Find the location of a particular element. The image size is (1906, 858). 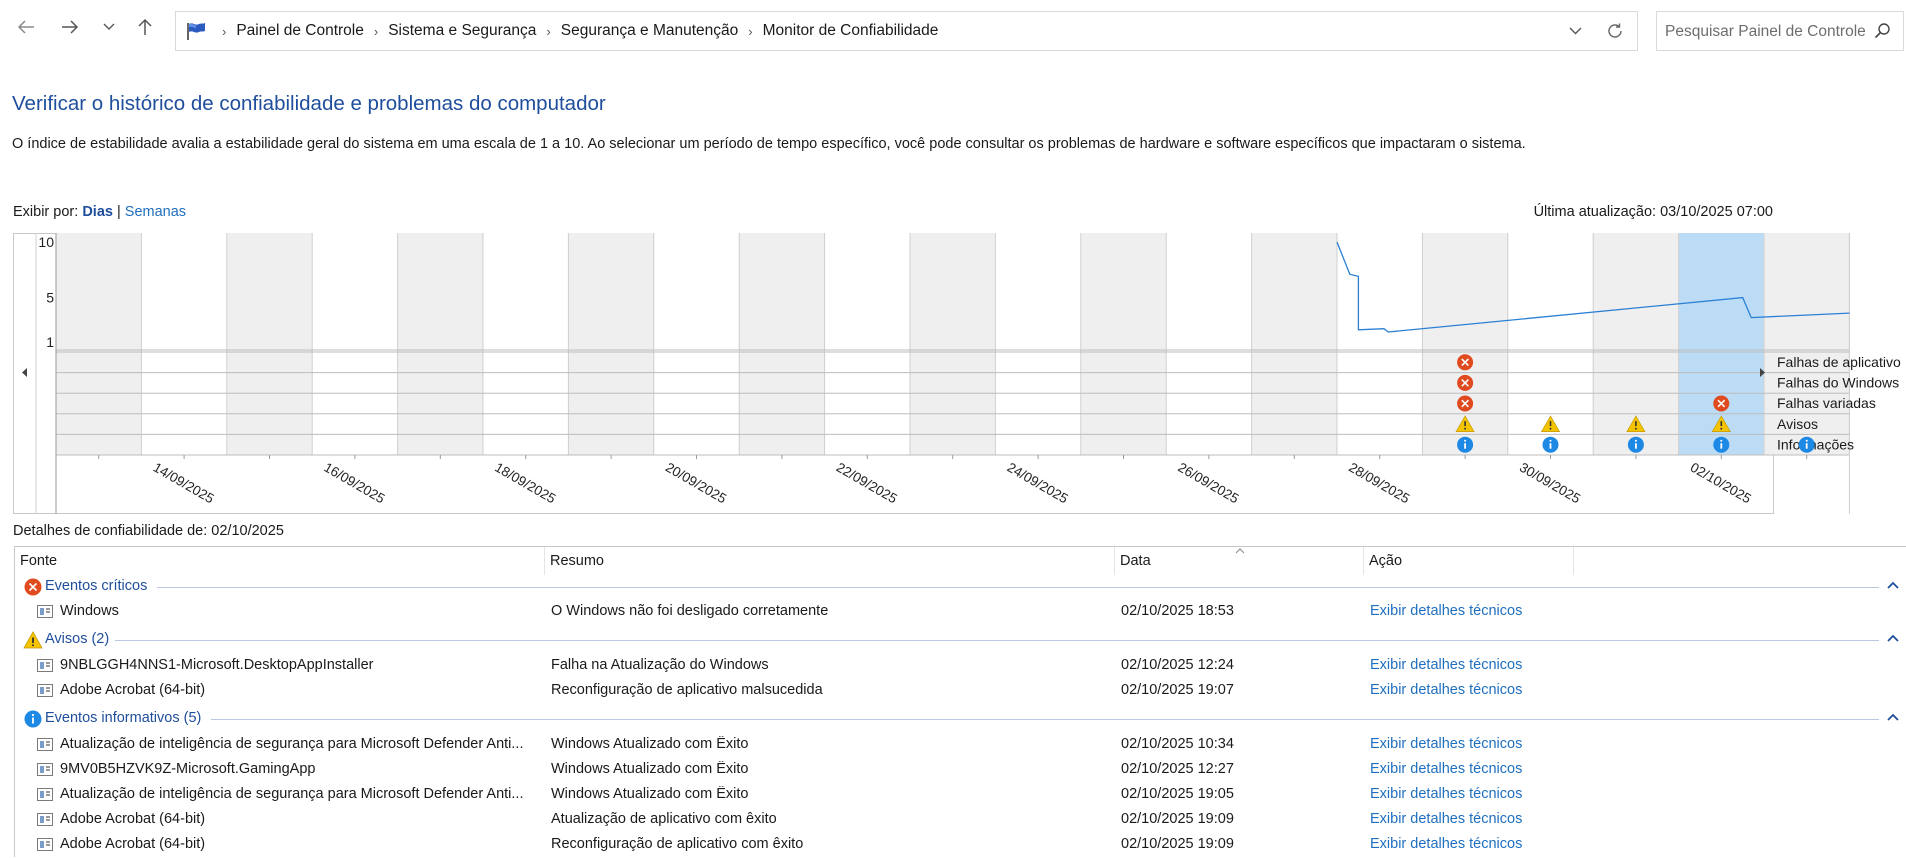

column-header-fonte: Fonte is located at coordinates (280, 561).